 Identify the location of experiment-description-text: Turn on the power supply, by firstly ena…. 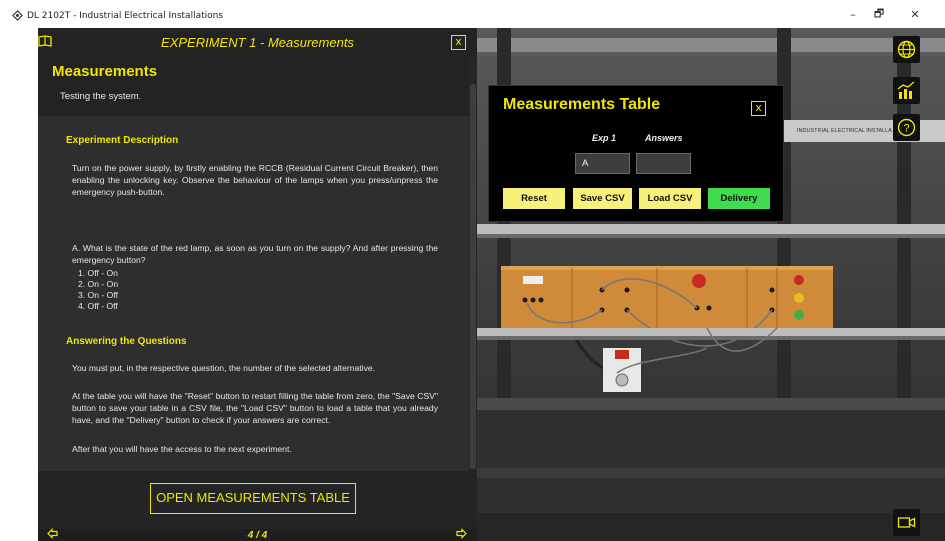
(255, 180).